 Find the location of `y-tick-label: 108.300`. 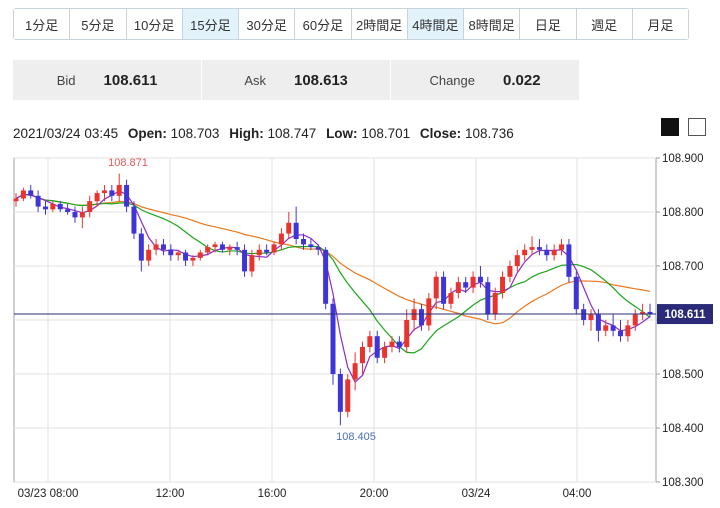

y-tick-label: 108.300 is located at coordinates (683, 483).